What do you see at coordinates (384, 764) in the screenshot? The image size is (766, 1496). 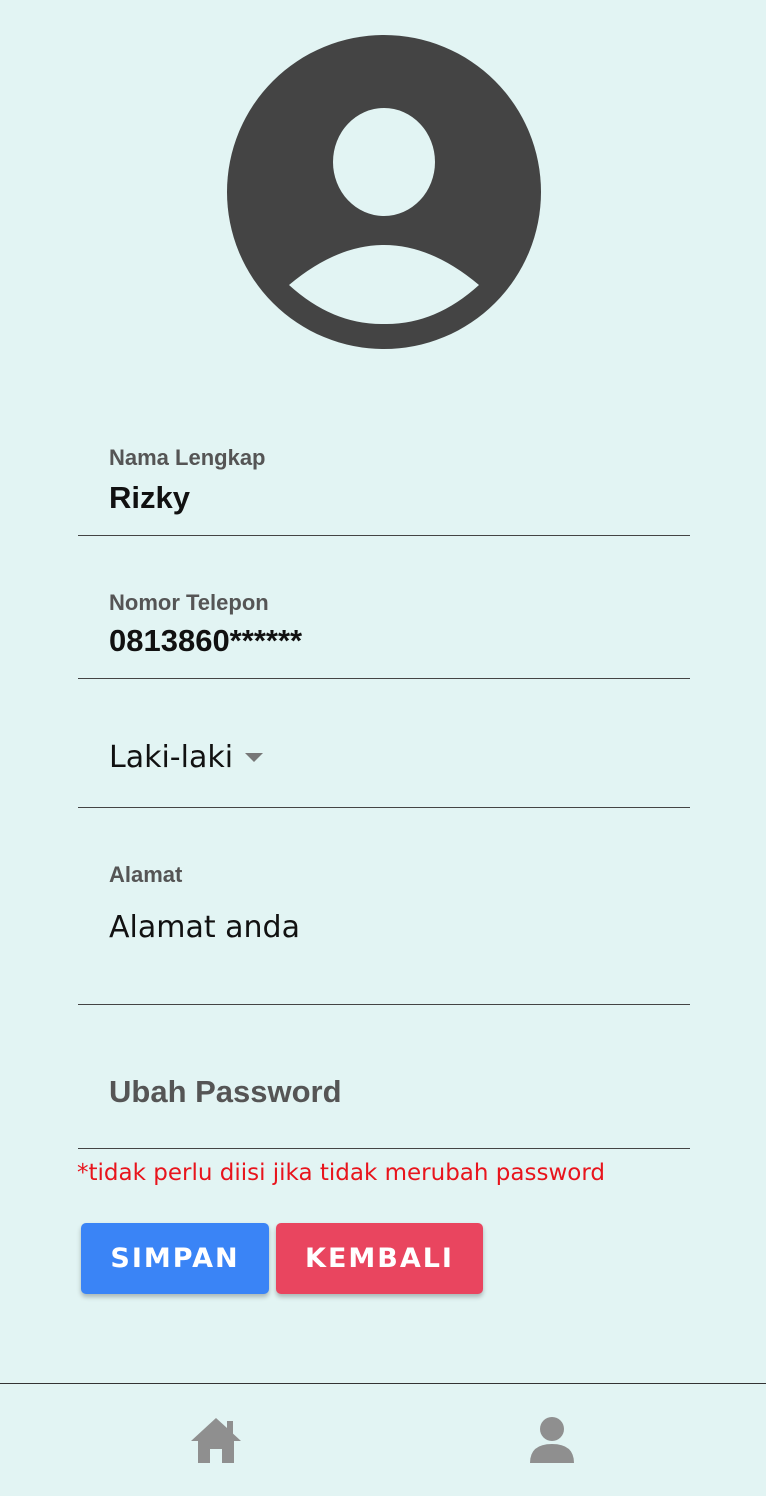 I see `gender-field: Laki-laki` at bounding box center [384, 764].